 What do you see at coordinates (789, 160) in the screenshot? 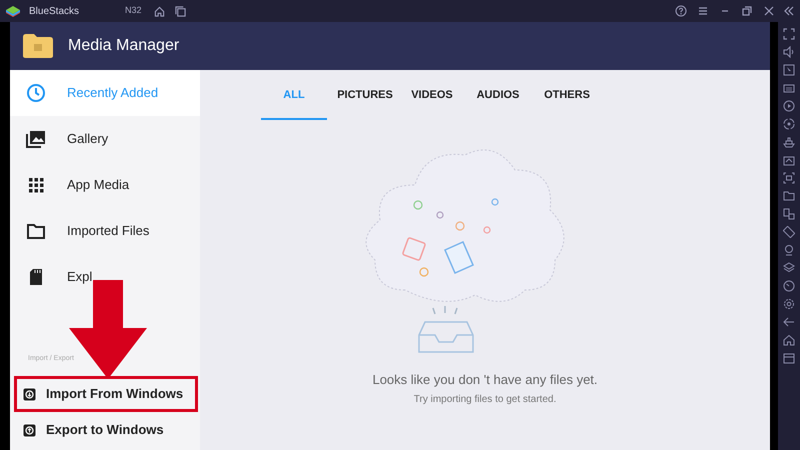
I see `gauge-icon` at bounding box center [789, 160].